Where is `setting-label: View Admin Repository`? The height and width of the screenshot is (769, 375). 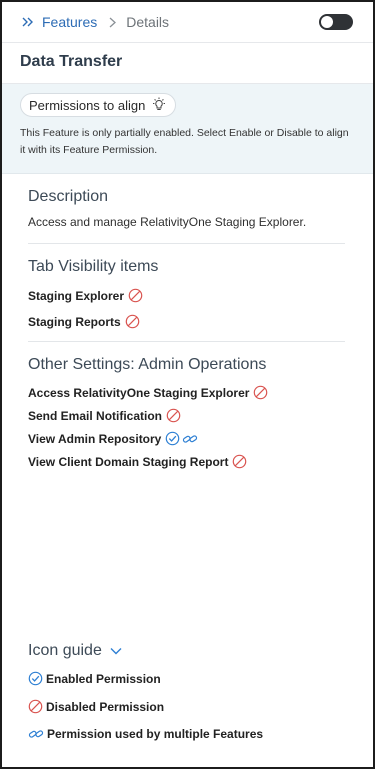
setting-label: View Admin Repository is located at coordinates (95, 438).